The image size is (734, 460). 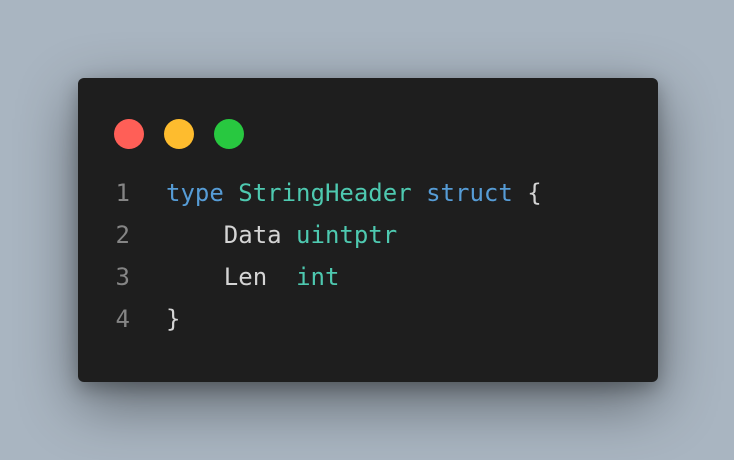 I want to click on line-content: Data uintptr, so click(x=281, y=235).